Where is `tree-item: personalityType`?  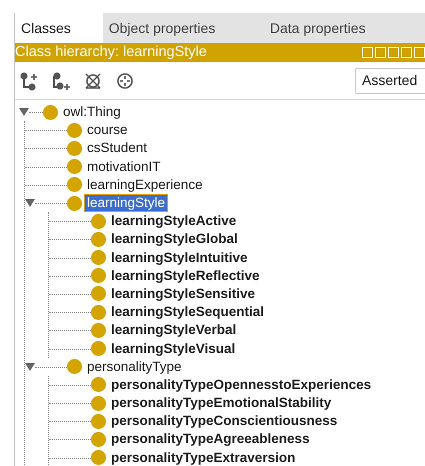
tree-item: personalityType is located at coordinates (134, 366).